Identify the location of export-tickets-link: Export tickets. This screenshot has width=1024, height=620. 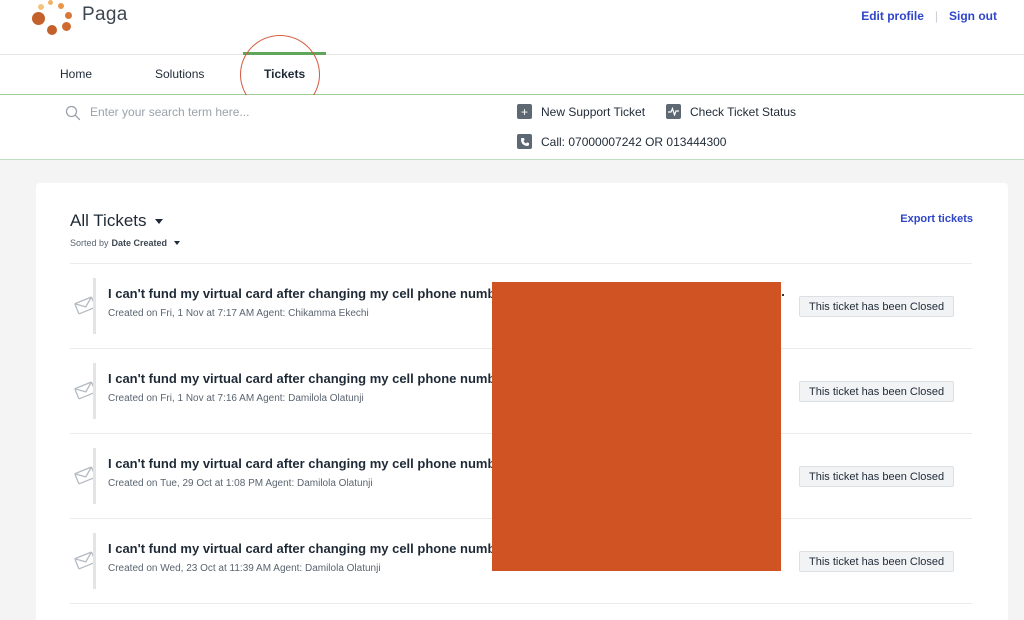
(936, 219).